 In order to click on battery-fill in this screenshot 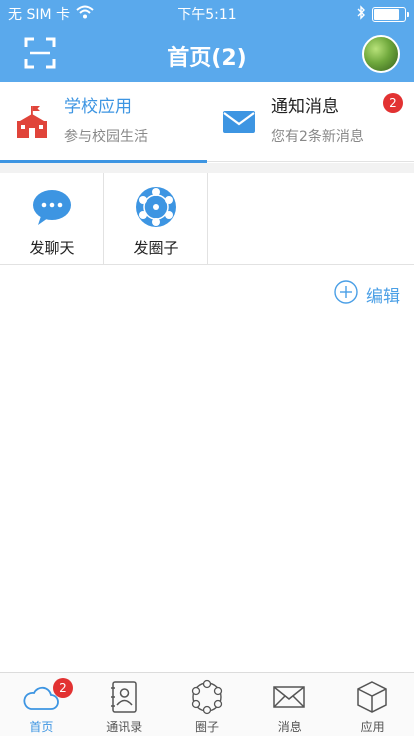, I will do `click(387, 14)`.